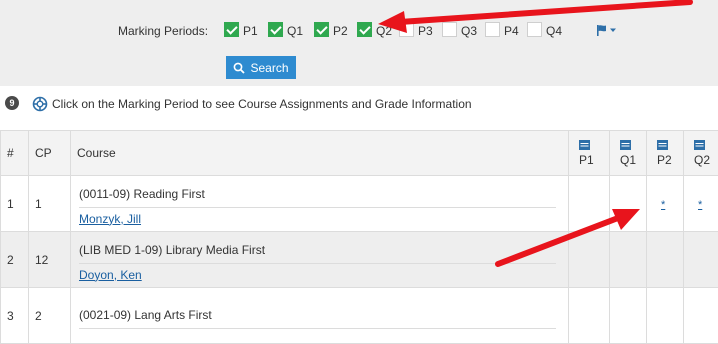 This screenshot has height=344, width=718. What do you see at coordinates (702, 160) in the screenshot?
I see `header-q2-label: Q2` at bounding box center [702, 160].